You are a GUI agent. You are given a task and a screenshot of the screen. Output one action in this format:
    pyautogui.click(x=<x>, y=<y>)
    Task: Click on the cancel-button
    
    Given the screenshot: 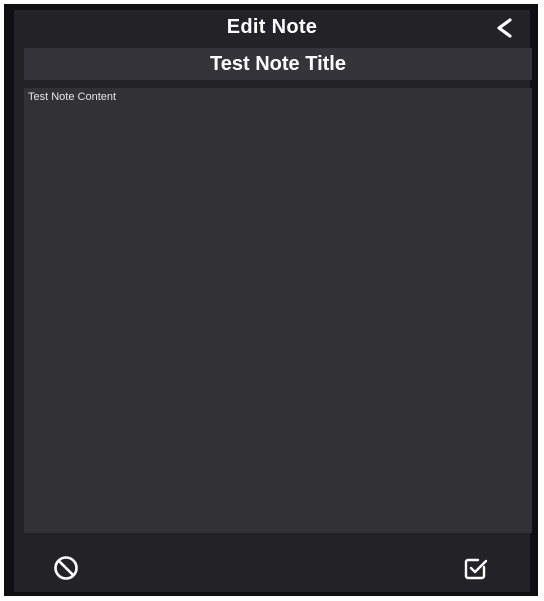 What is the action you would take?
    pyautogui.click(x=66, y=568)
    